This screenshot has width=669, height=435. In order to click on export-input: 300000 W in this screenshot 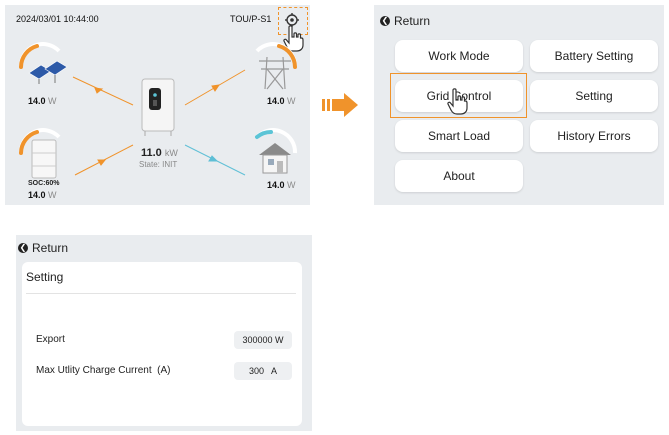, I will do `click(263, 340)`.